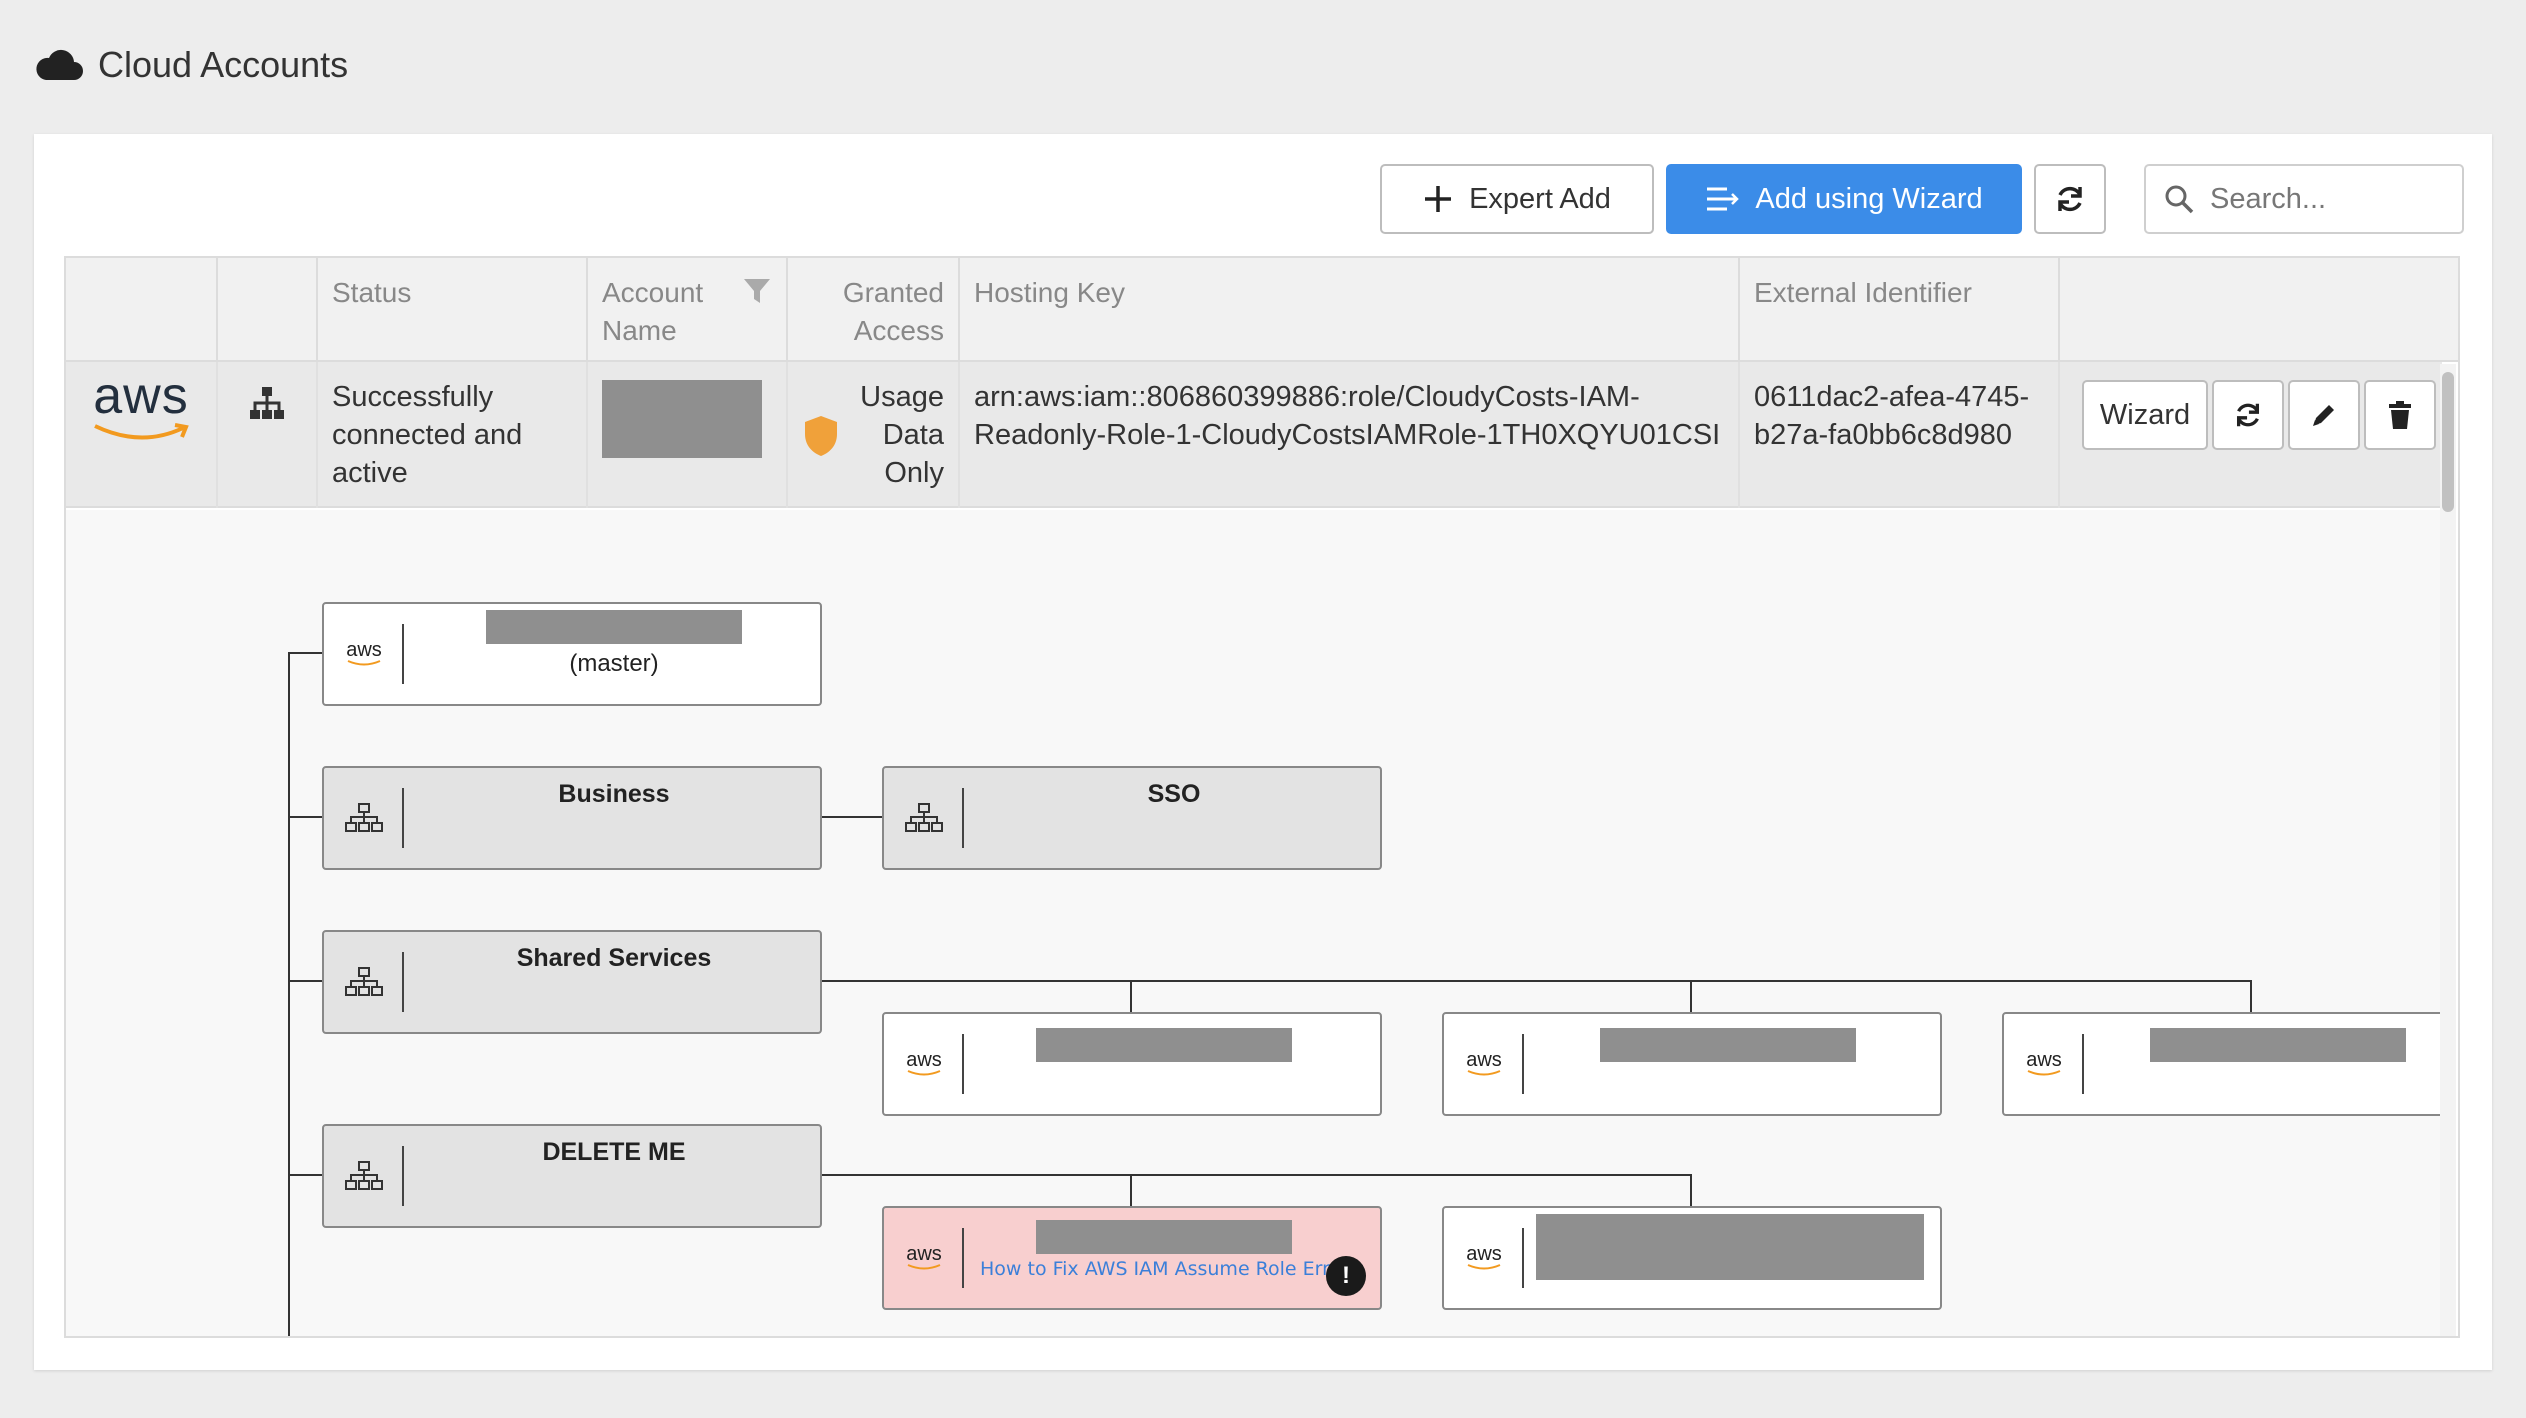  What do you see at coordinates (572, 1176) in the screenshot?
I see `tree-node-delete-me: DELETE ME` at bounding box center [572, 1176].